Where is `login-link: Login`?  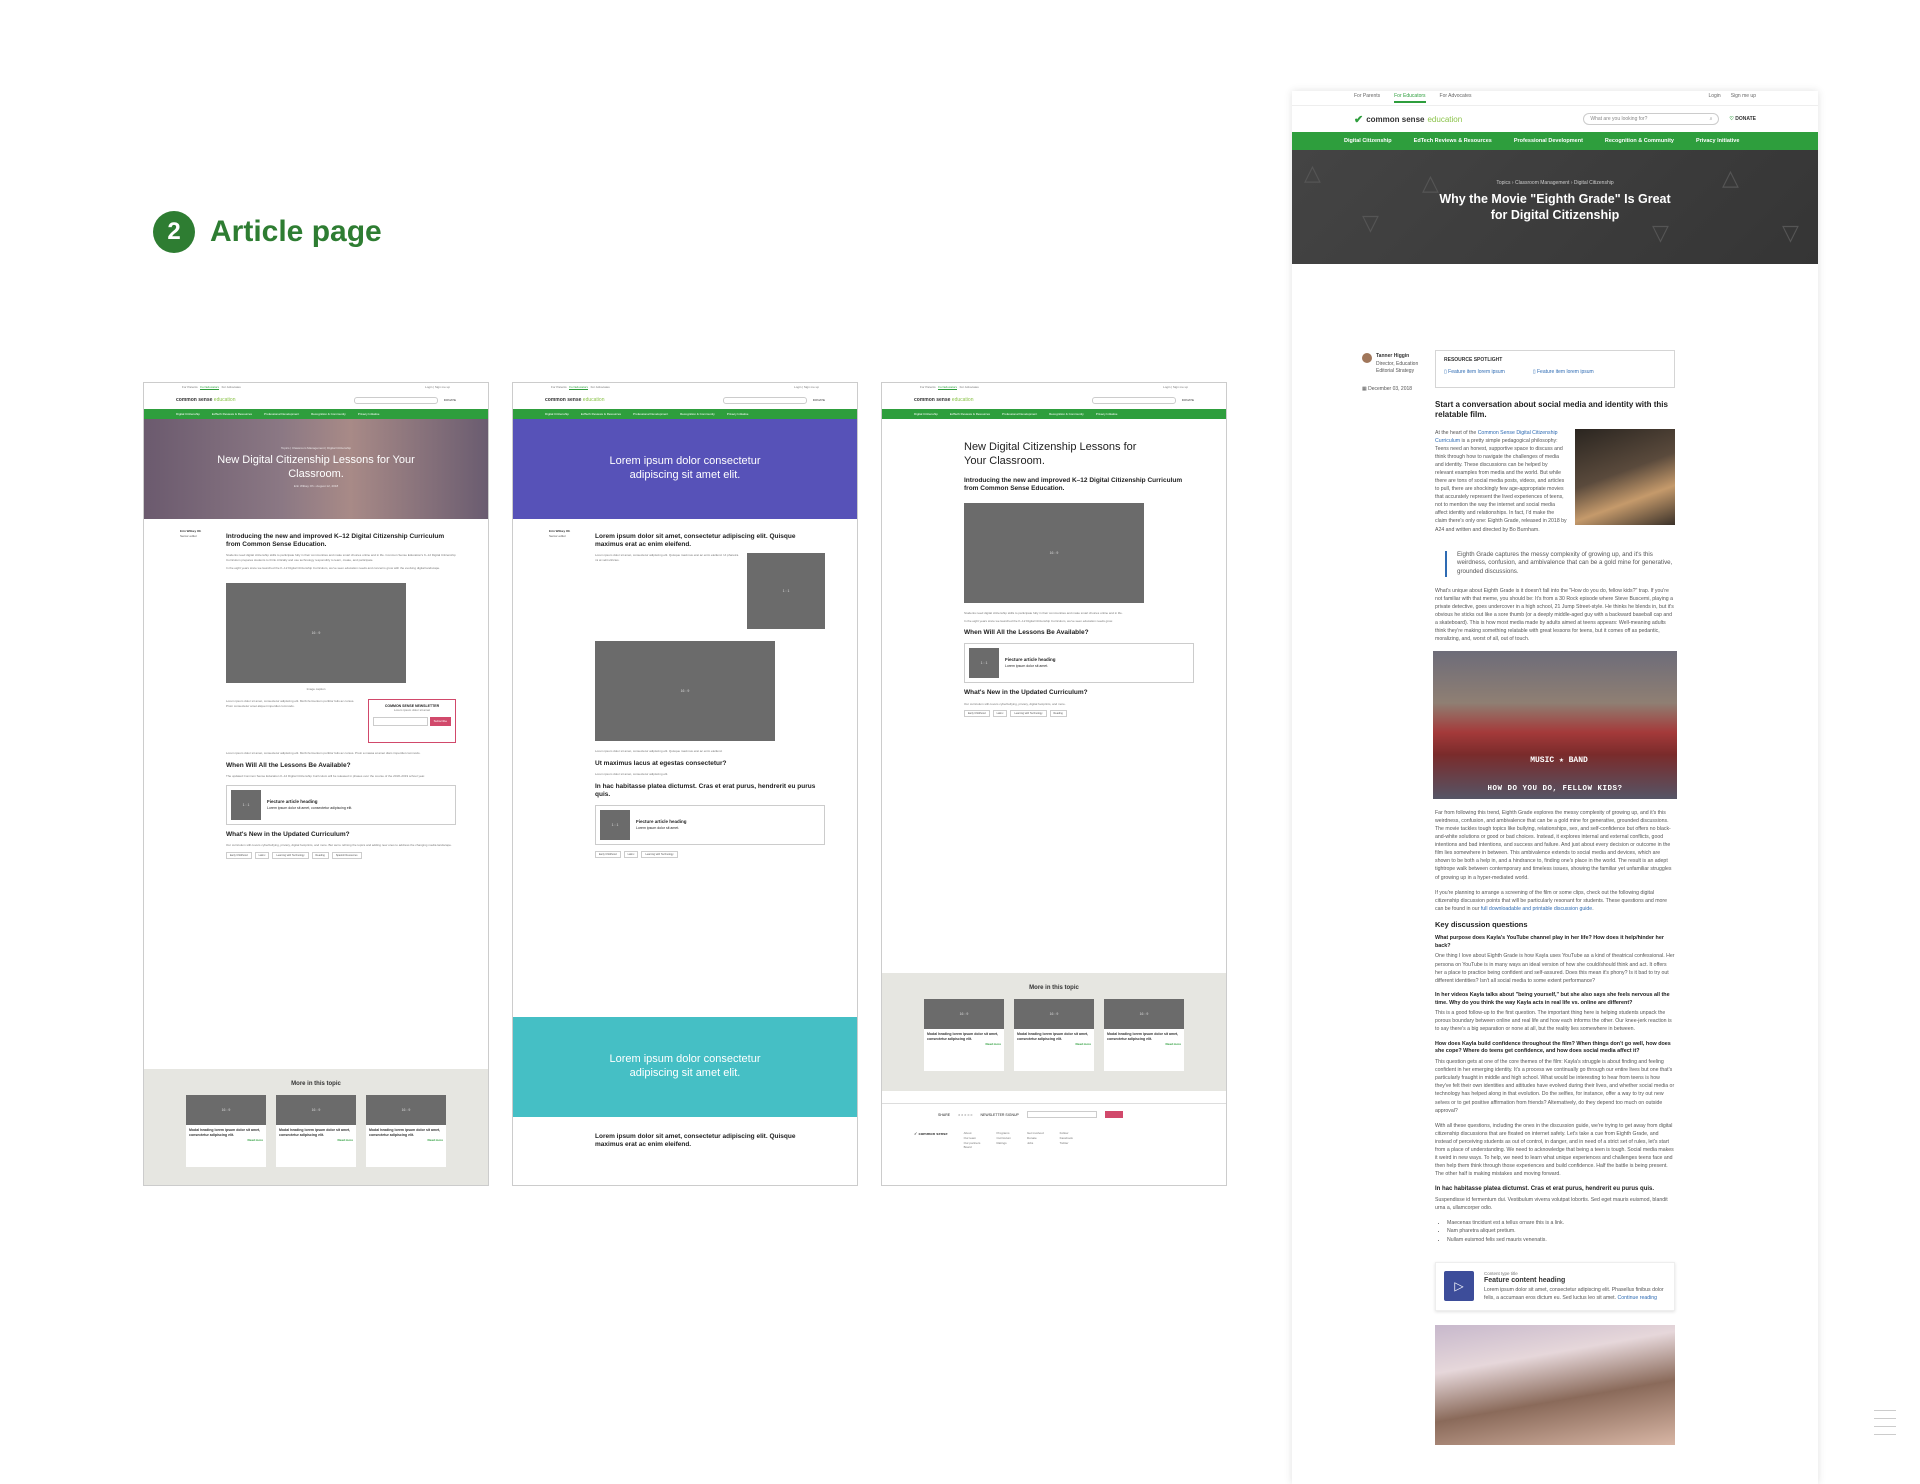
login-link: Login is located at coordinates (1714, 96).